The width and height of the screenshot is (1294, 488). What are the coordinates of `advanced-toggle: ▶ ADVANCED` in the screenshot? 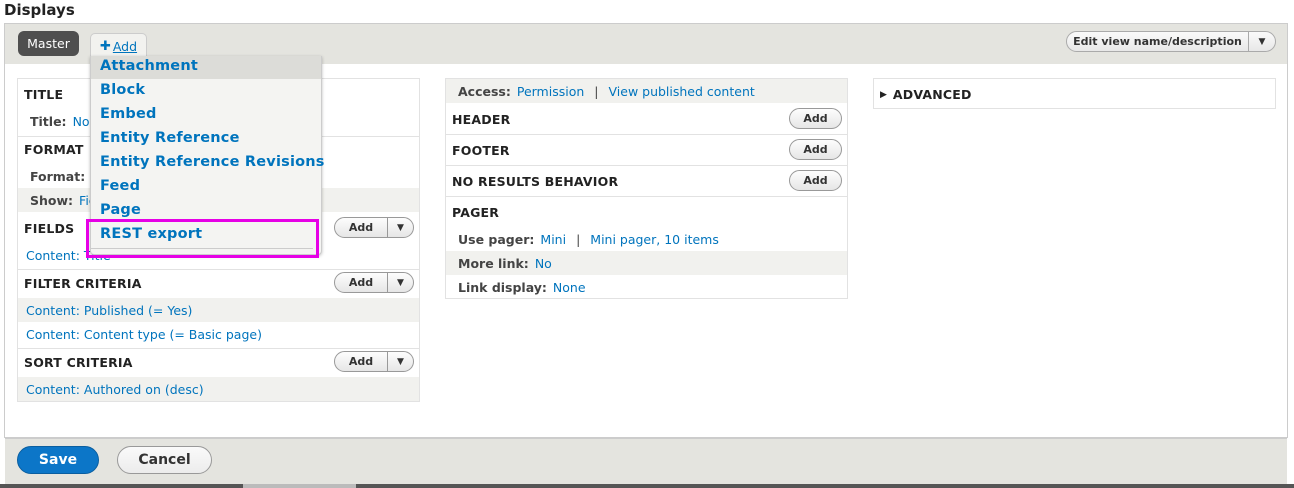 It's located at (926, 94).